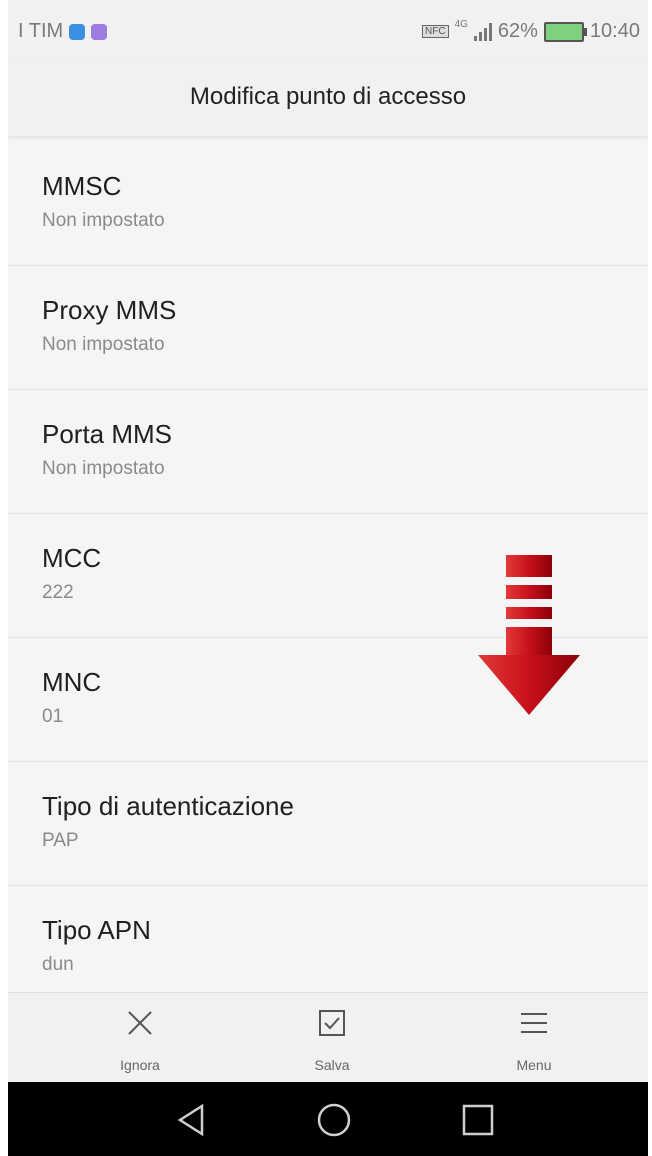 Image resolution: width=652 pixels, height=1156 pixels. I want to click on network-type: 4G, so click(461, 24).